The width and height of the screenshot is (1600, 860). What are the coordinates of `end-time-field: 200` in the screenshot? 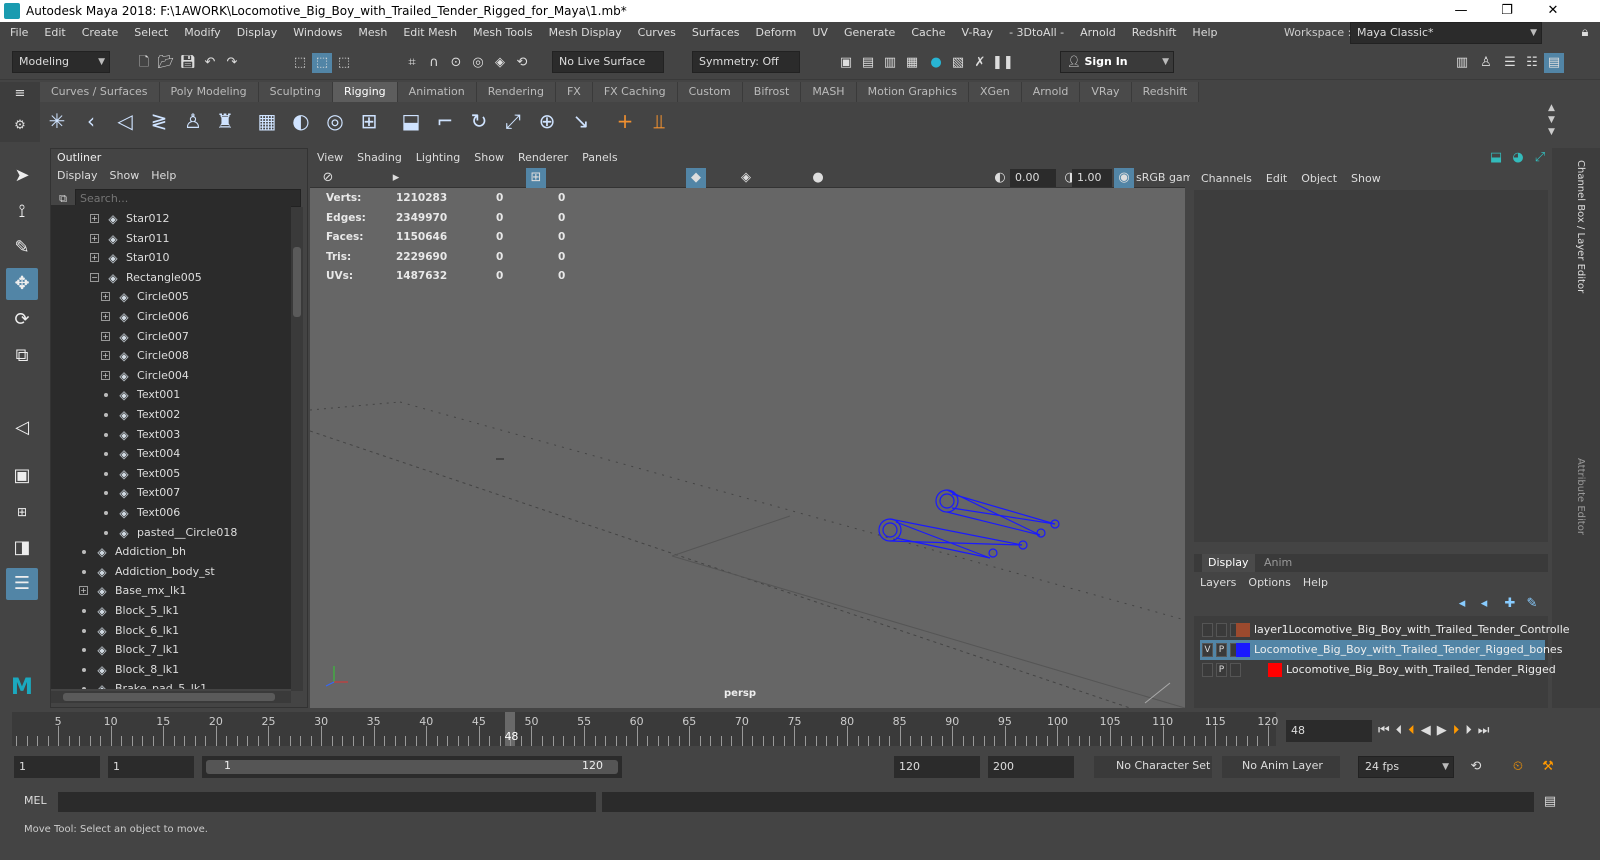 It's located at (1031, 767).